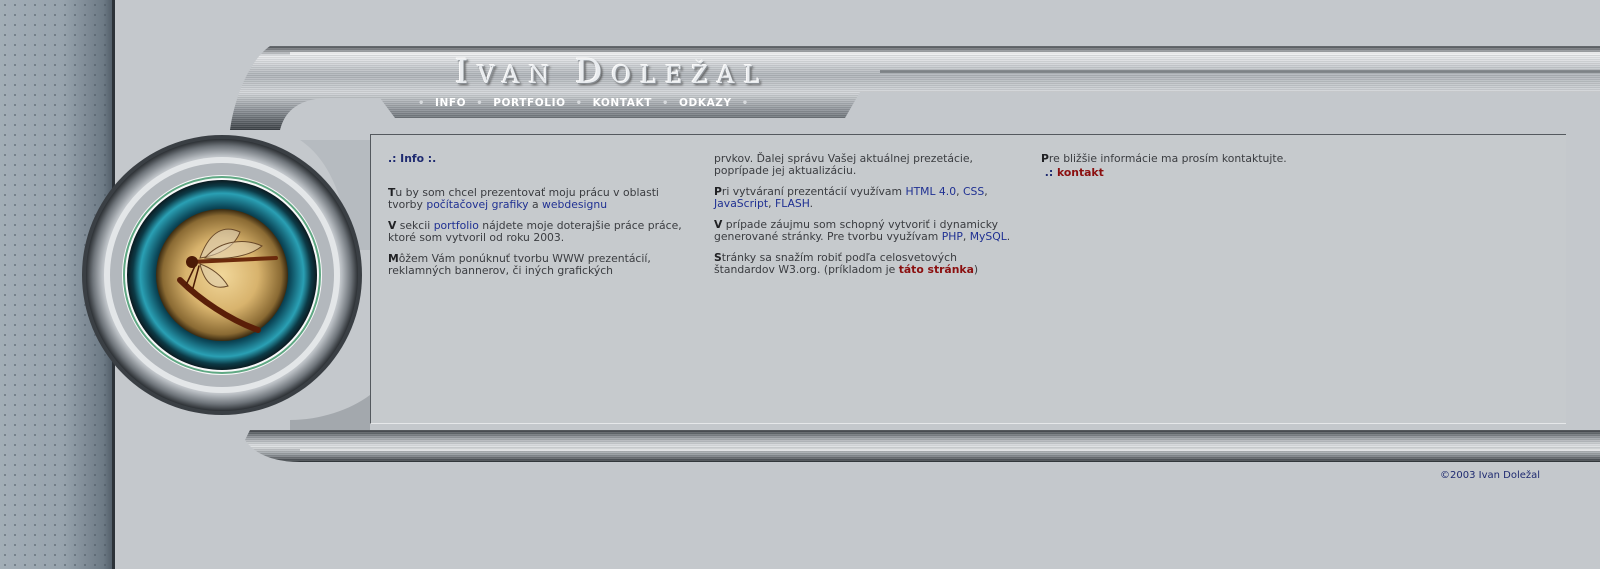 The height and width of the screenshot is (569, 1600). What do you see at coordinates (988, 236) in the screenshot?
I see `link-mysql: MySQL` at bounding box center [988, 236].